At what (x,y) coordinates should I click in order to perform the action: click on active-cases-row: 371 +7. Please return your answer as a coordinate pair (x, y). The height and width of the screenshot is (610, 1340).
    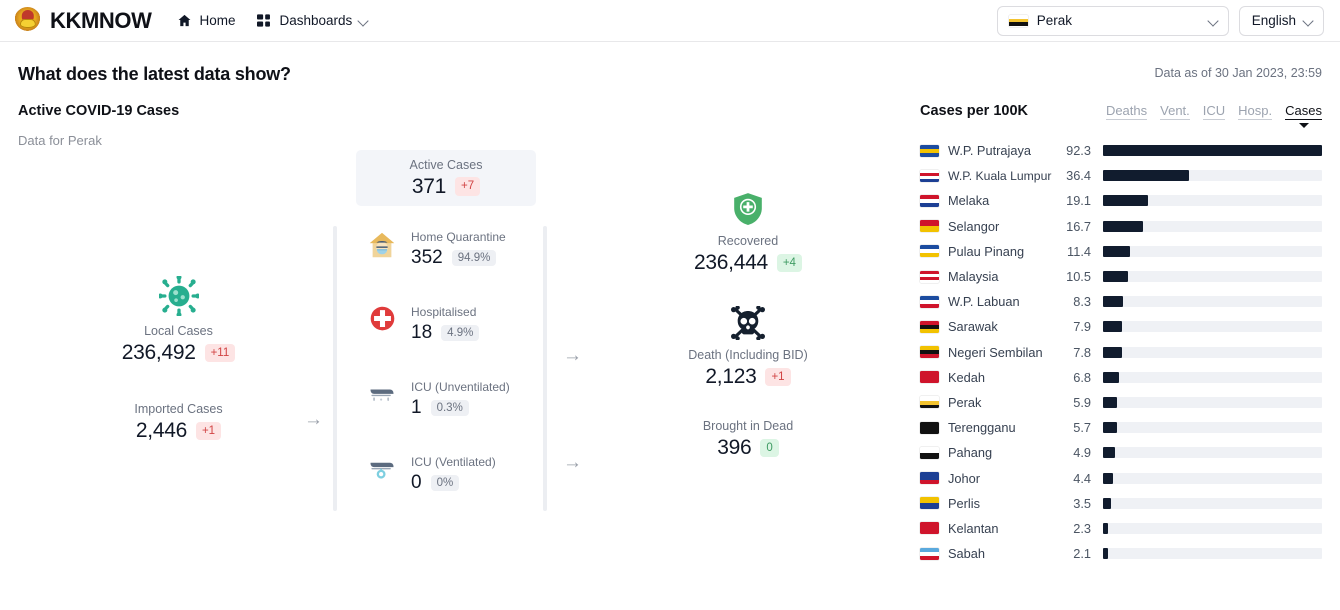
    Looking at the image, I should click on (446, 187).